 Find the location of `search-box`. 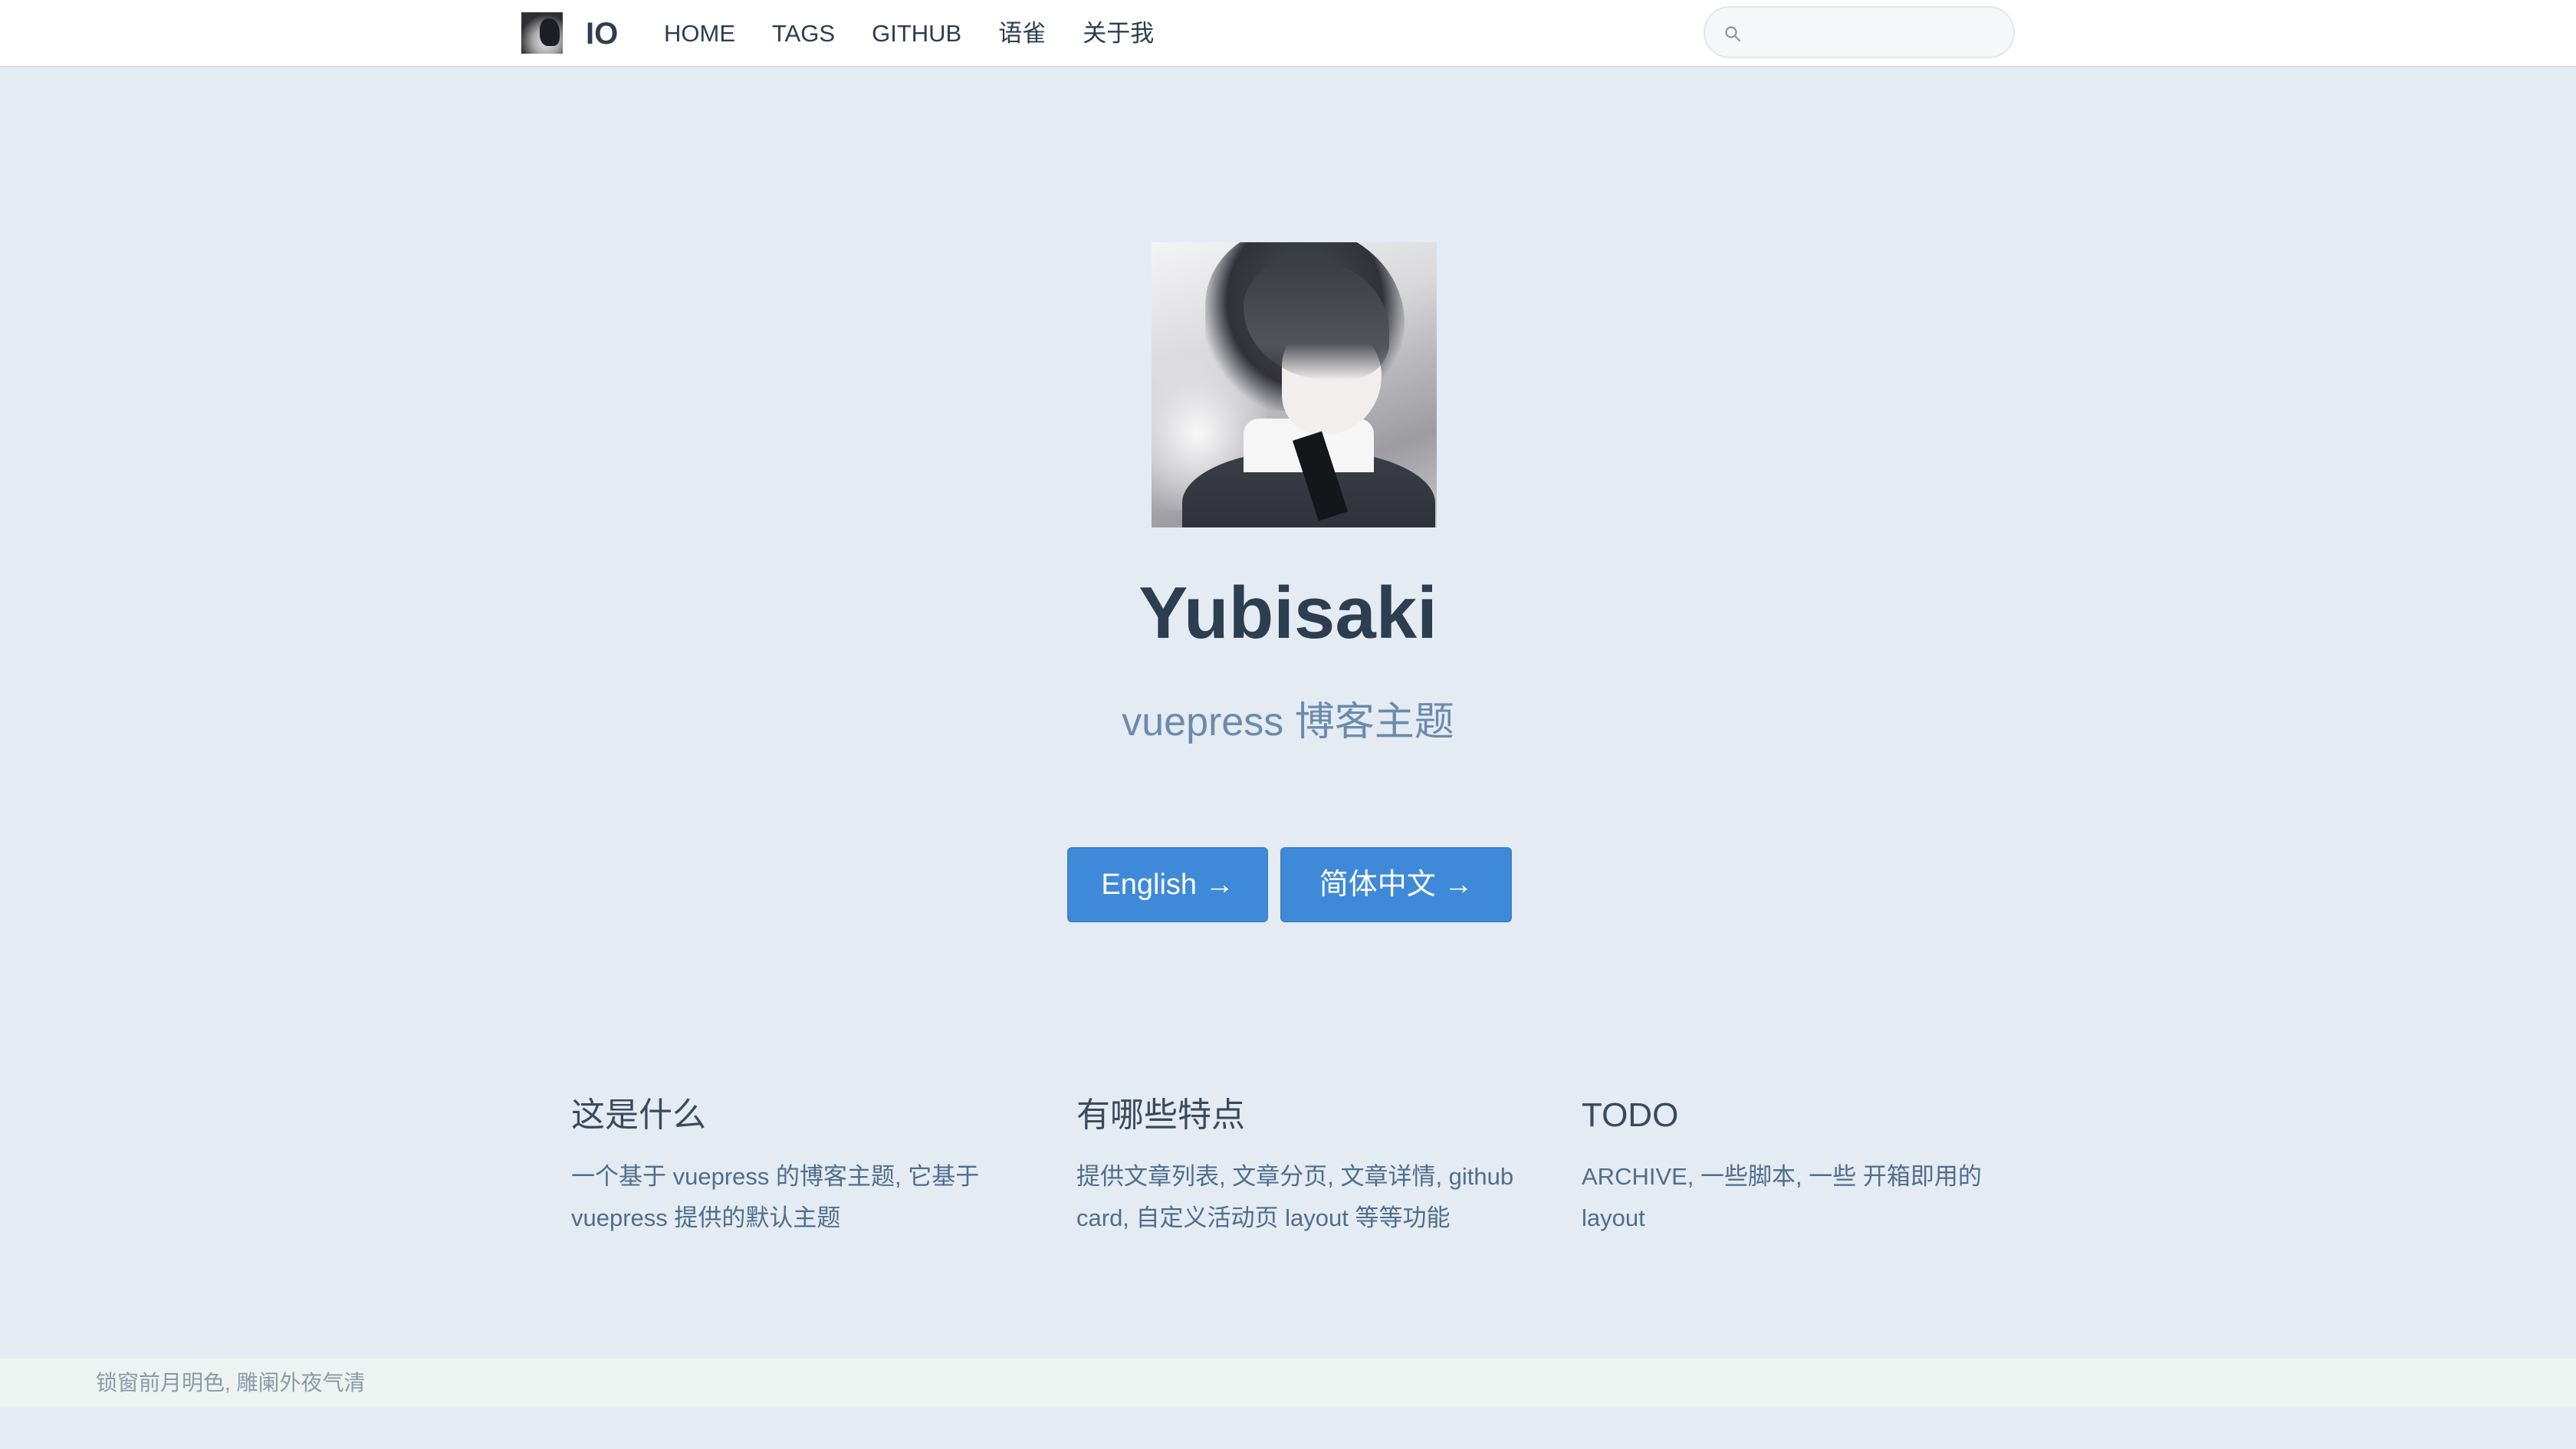

search-box is located at coordinates (1859, 32).